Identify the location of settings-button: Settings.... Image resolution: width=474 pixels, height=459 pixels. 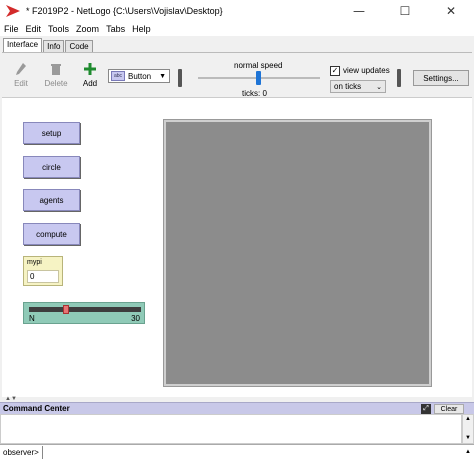
(441, 78).